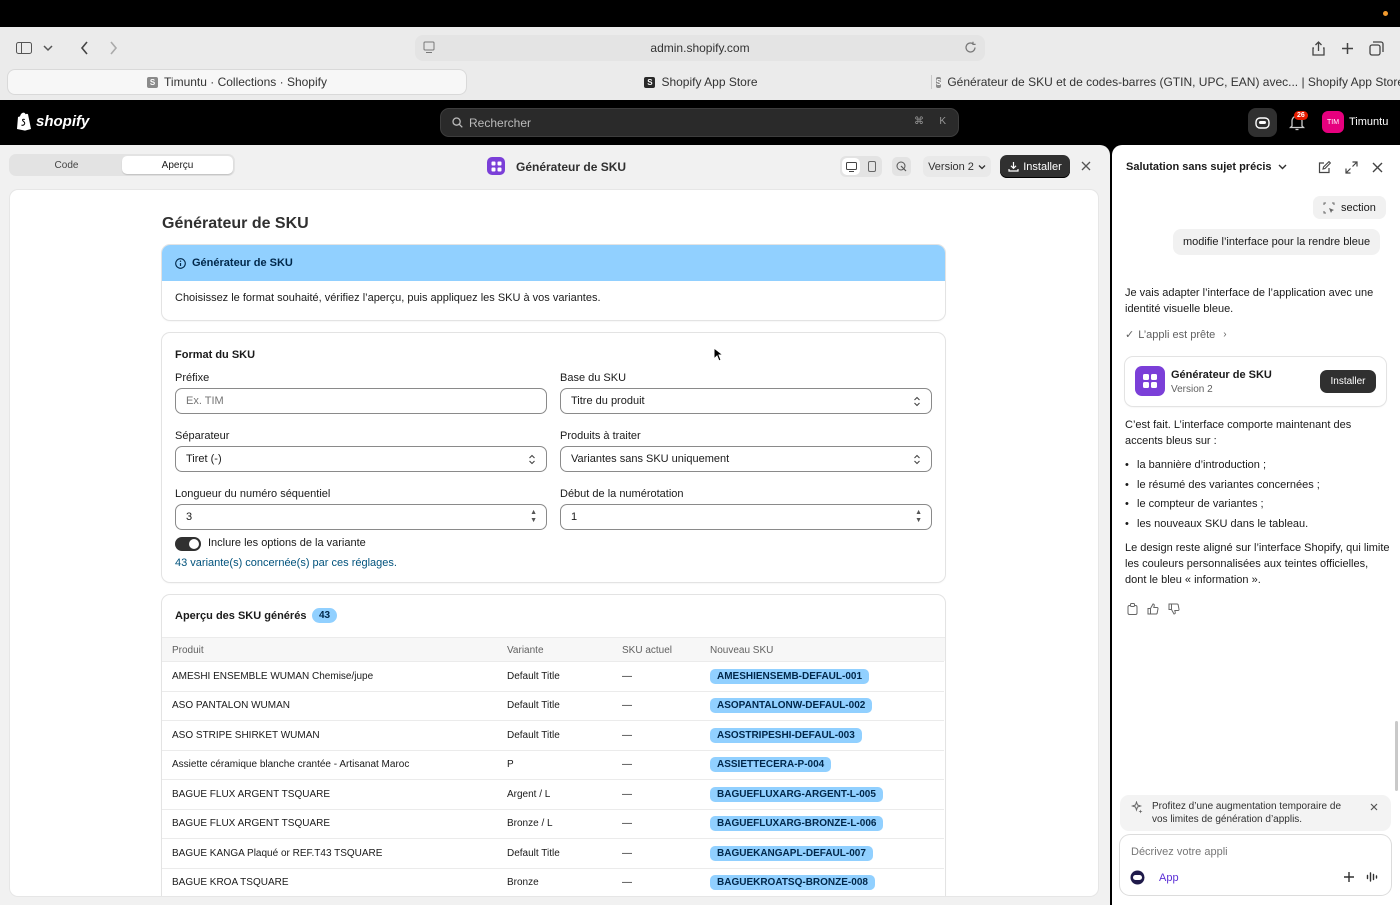  I want to click on mobile-view-icon, so click(871, 166).